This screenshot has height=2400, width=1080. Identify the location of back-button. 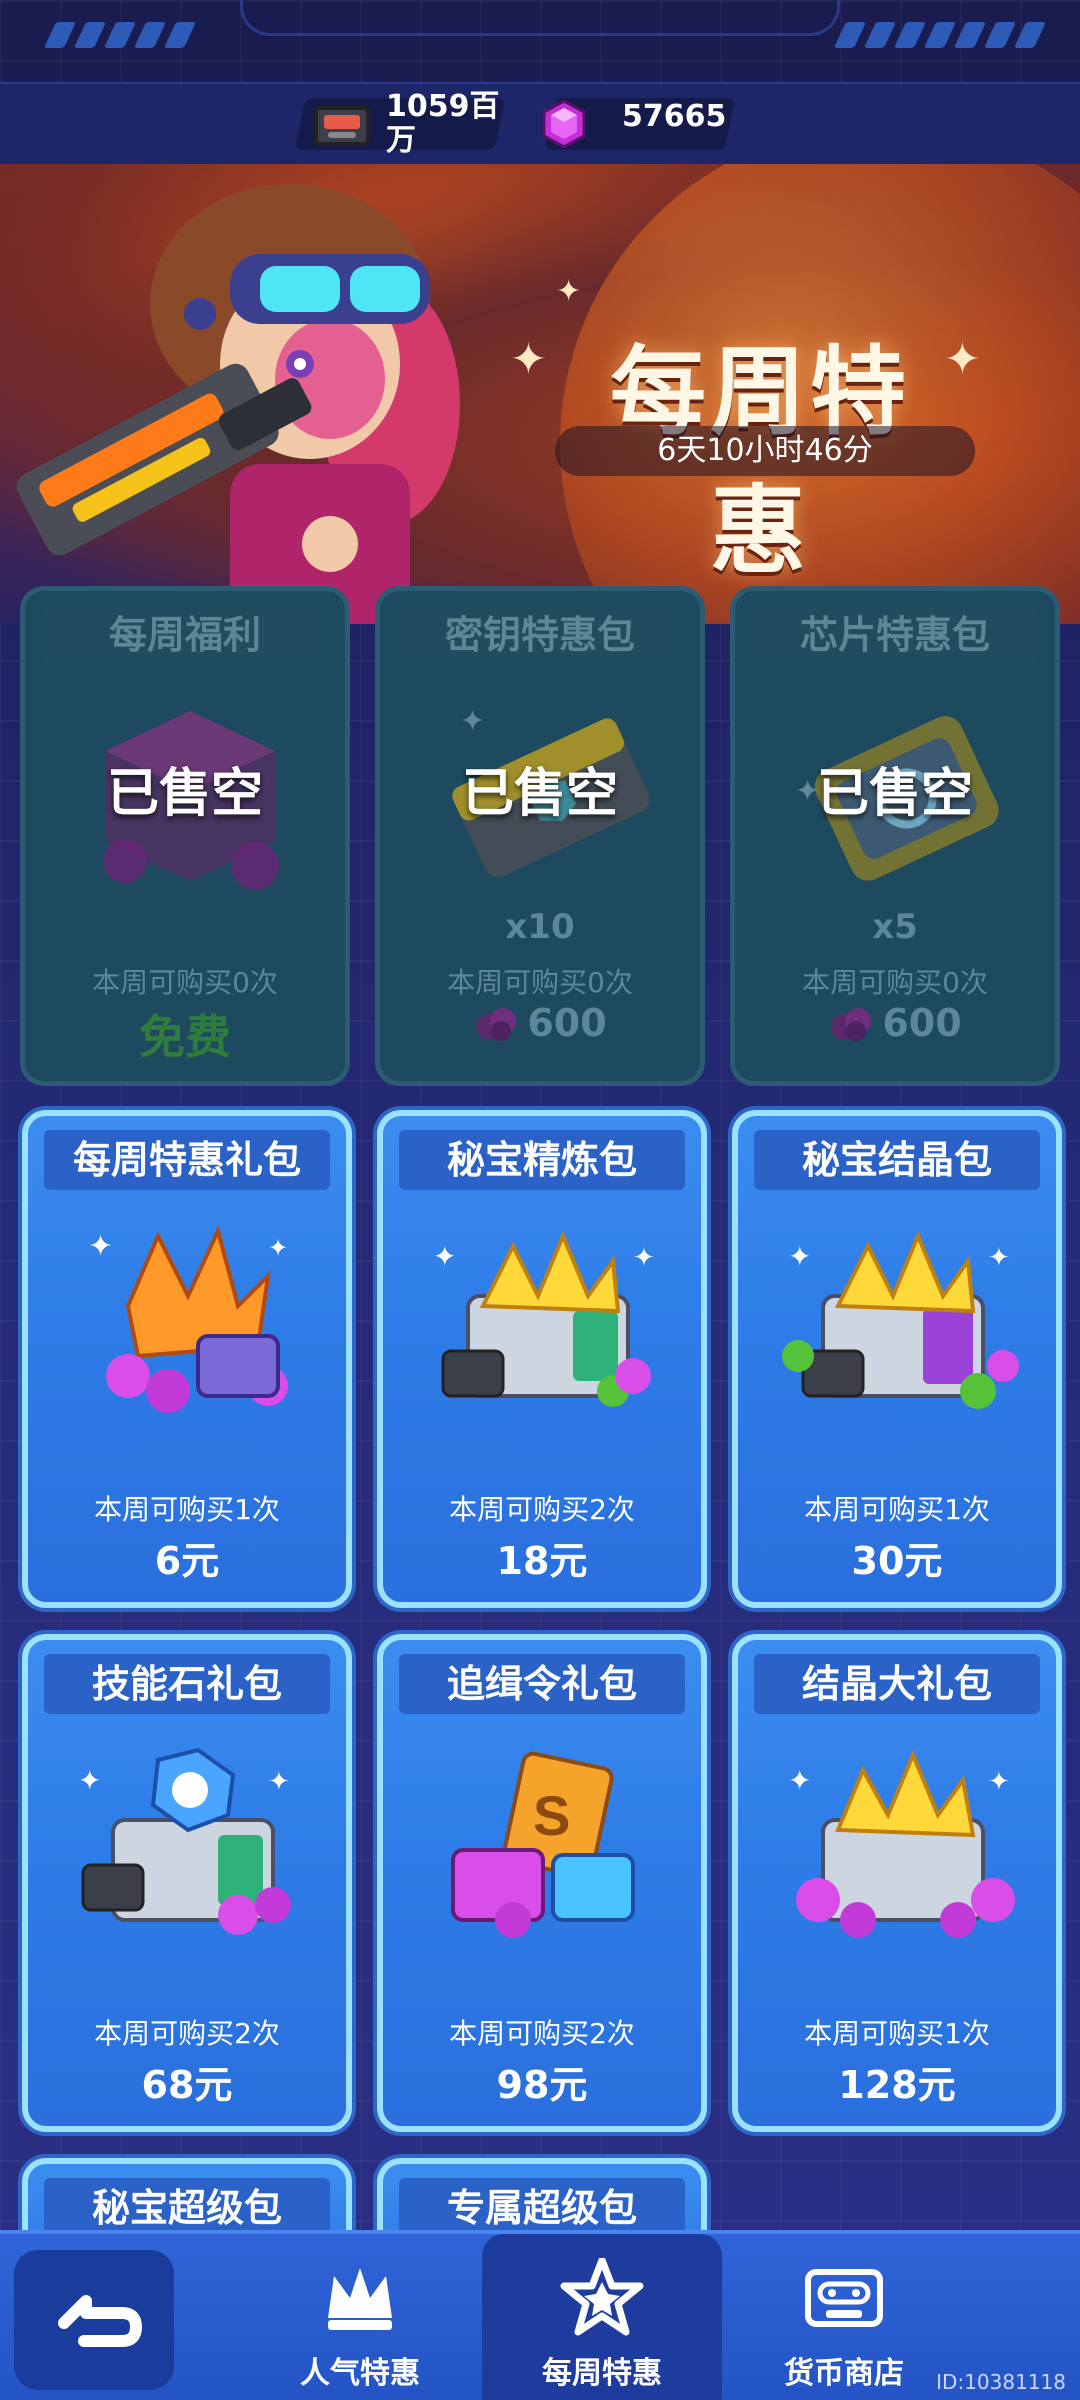
(94, 2320).